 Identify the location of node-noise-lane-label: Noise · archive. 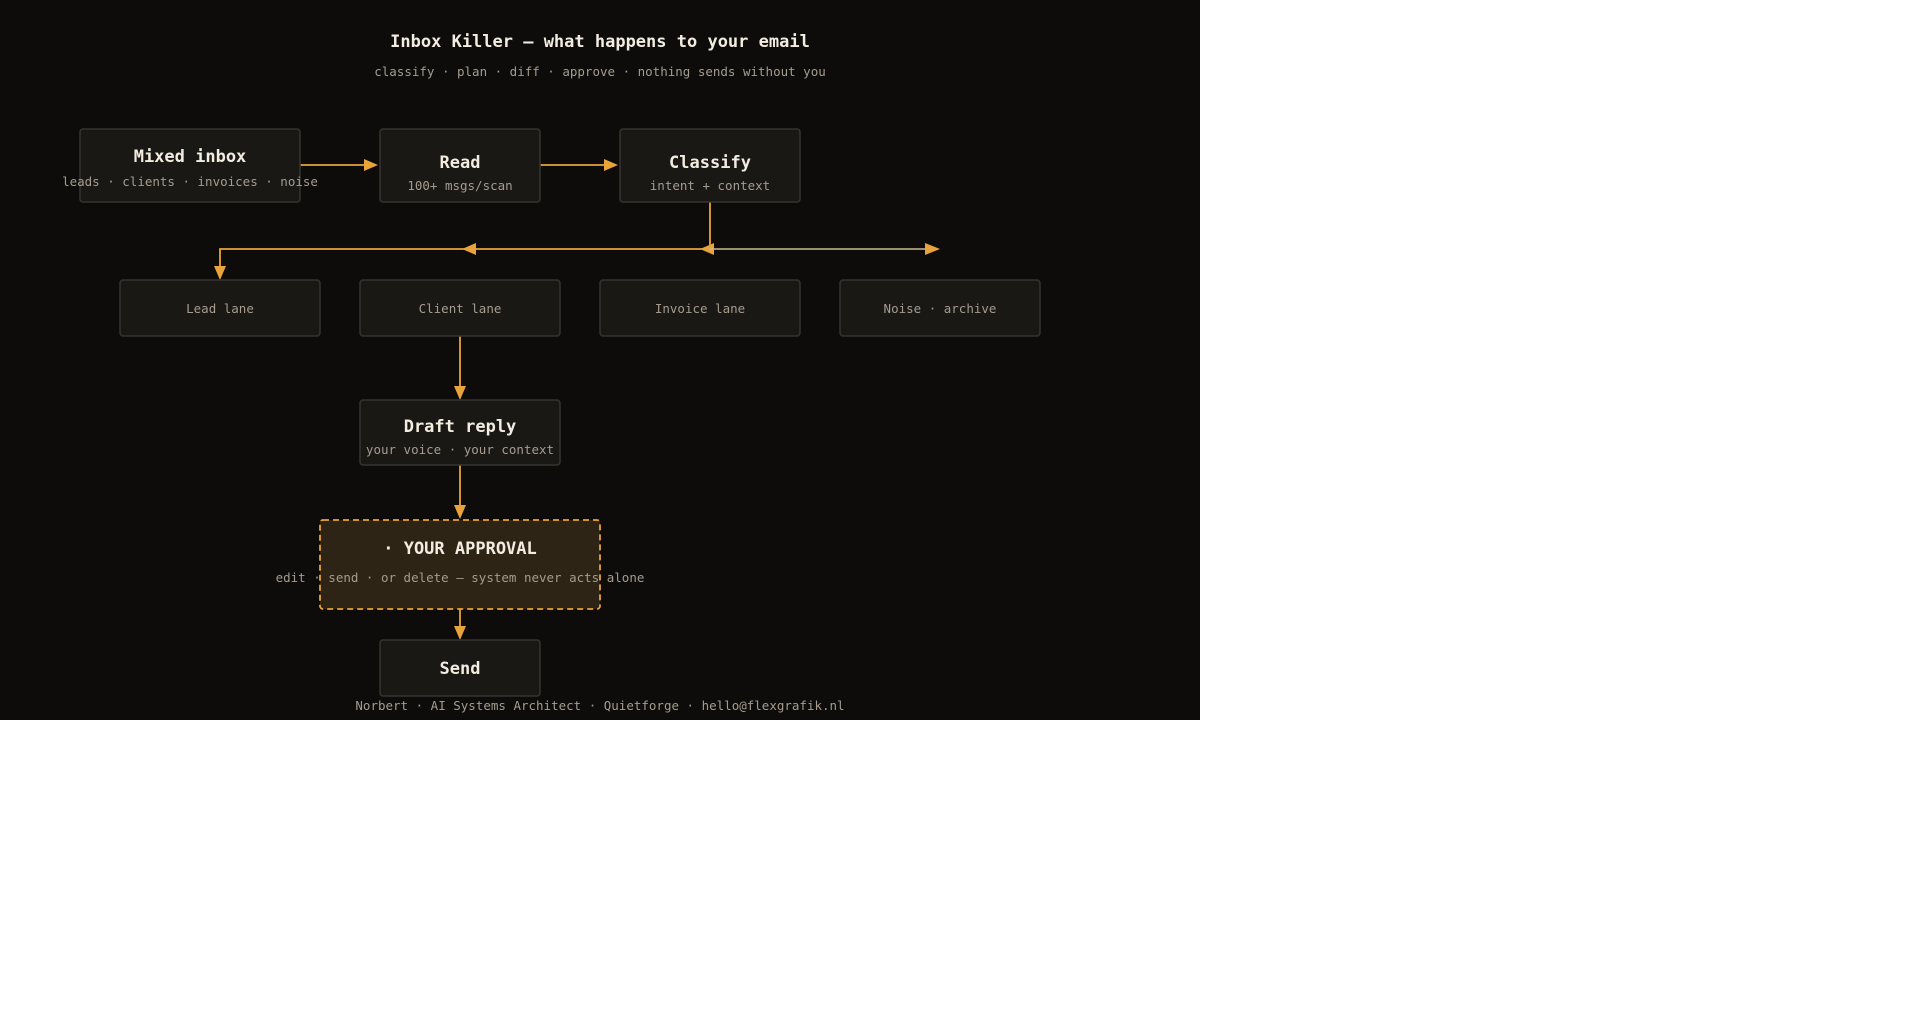
(940, 308).